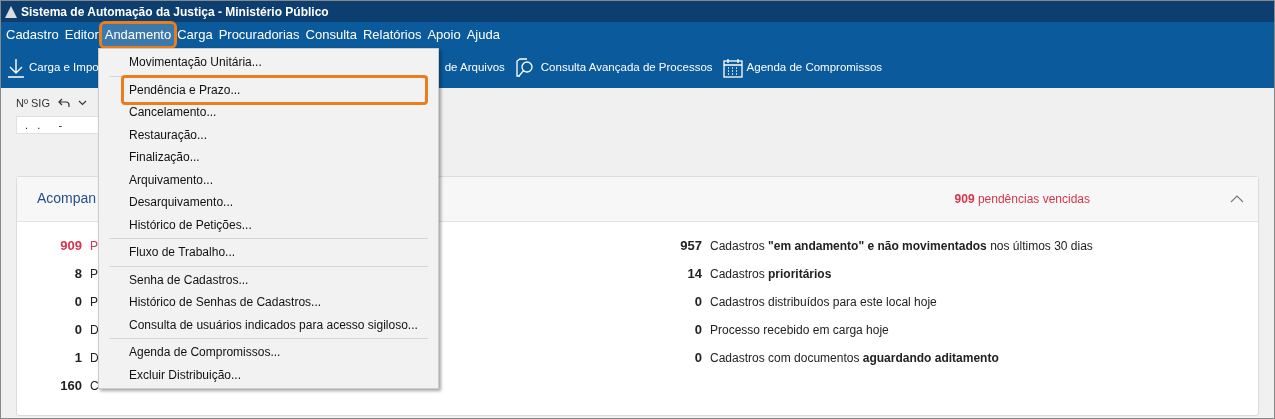 This screenshot has height=419, width=1275. Describe the element at coordinates (771, 274) in the screenshot. I see `row-text: Cadastros prioritários` at that location.